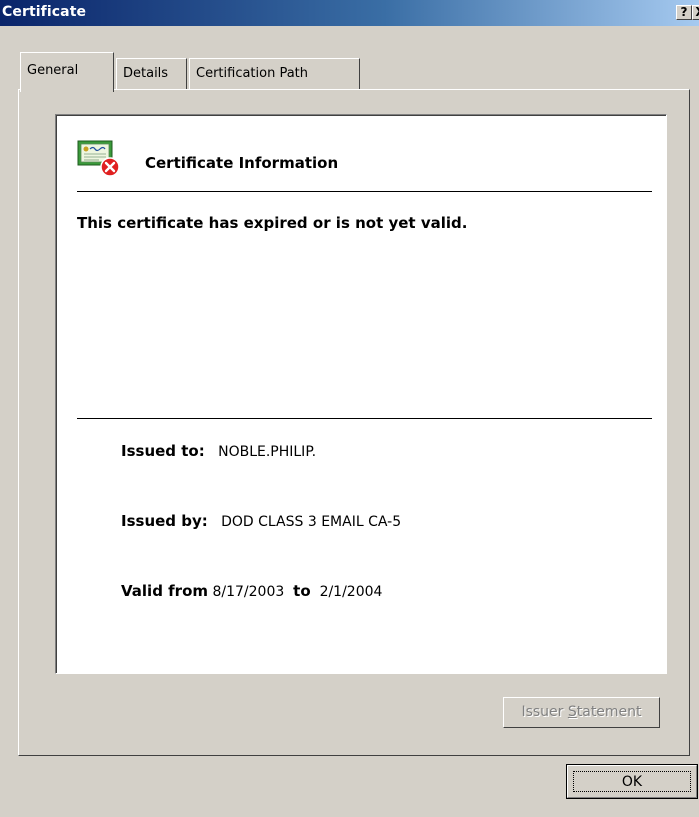 This screenshot has width=699, height=817. What do you see at coordinates (248, 592) in the screenshot?
I see `valid-from-value: 8/17/2003` at bounding box center [248, 592].